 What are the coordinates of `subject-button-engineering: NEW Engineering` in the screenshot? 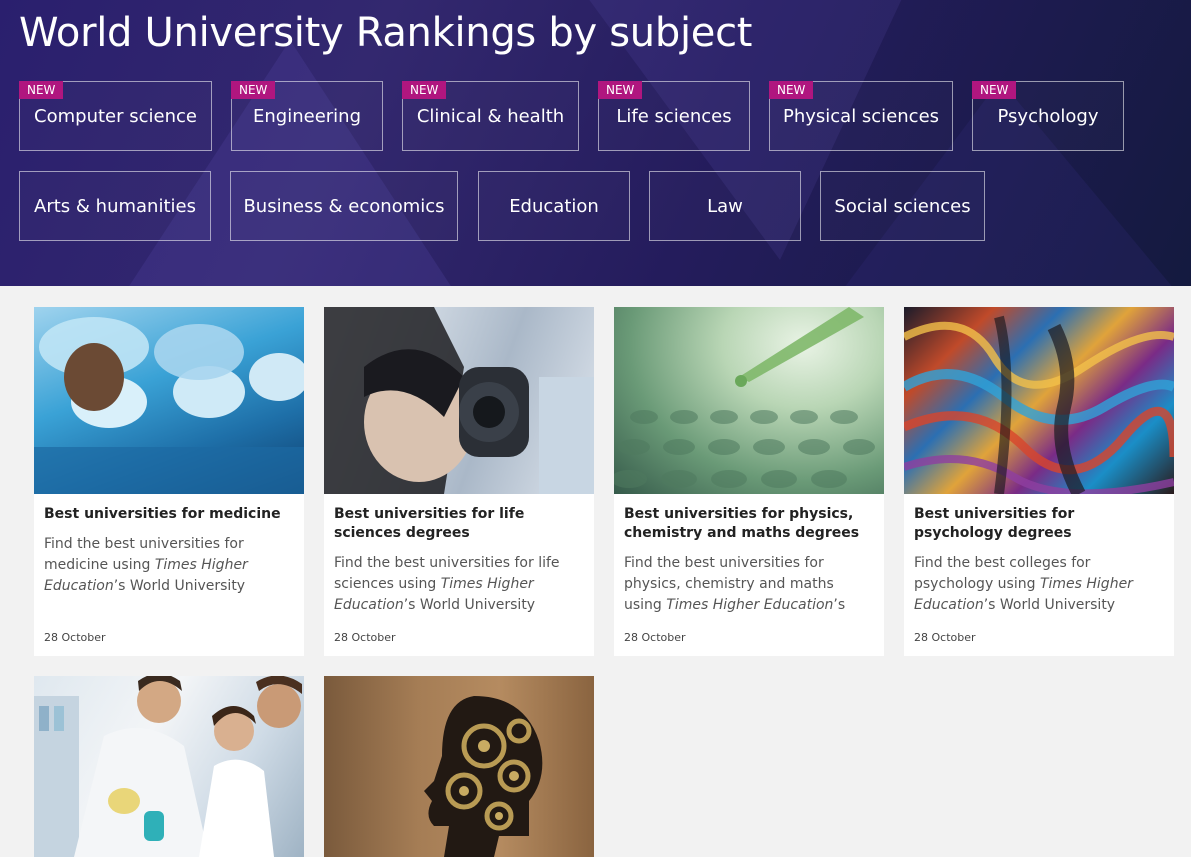 It's located at (307, 116).